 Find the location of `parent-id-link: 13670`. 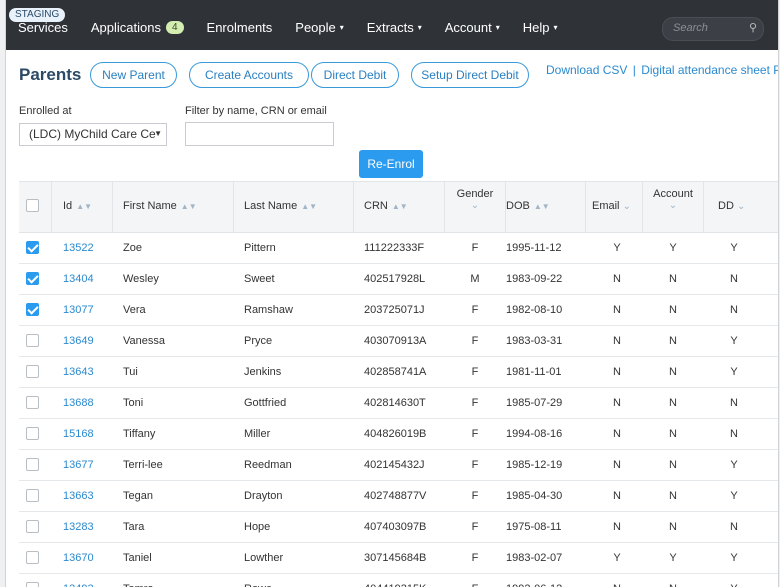

parent-id-link: 13670 is located at coordinates (78, 558).